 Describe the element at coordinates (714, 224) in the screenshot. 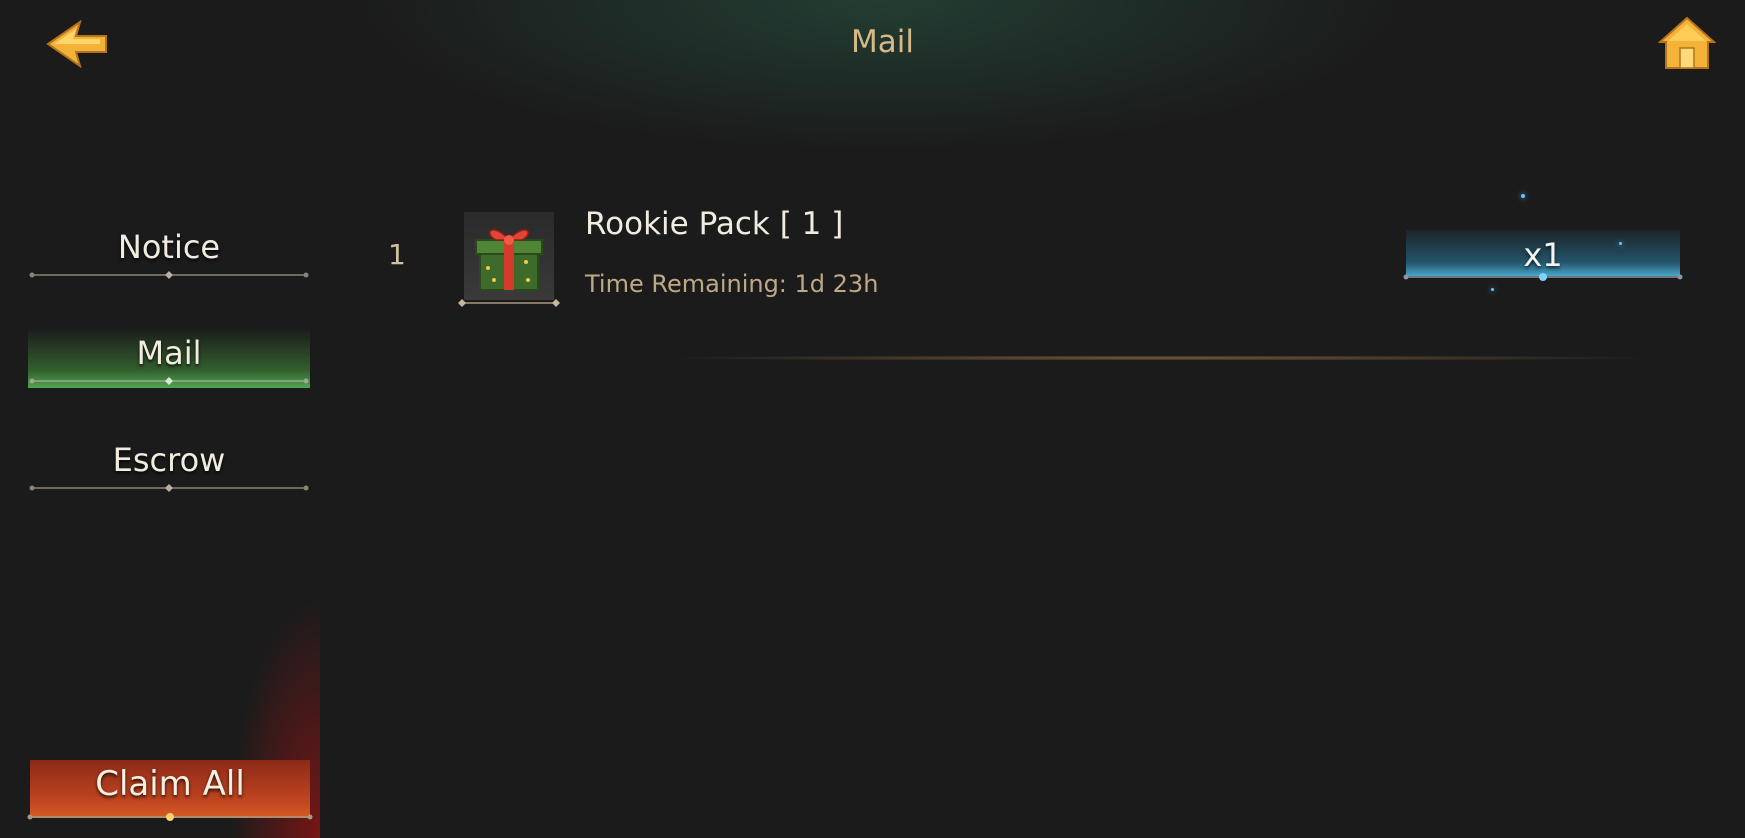

I see `mail-item-name: Rookie Pack [ 1 ]` at that location.